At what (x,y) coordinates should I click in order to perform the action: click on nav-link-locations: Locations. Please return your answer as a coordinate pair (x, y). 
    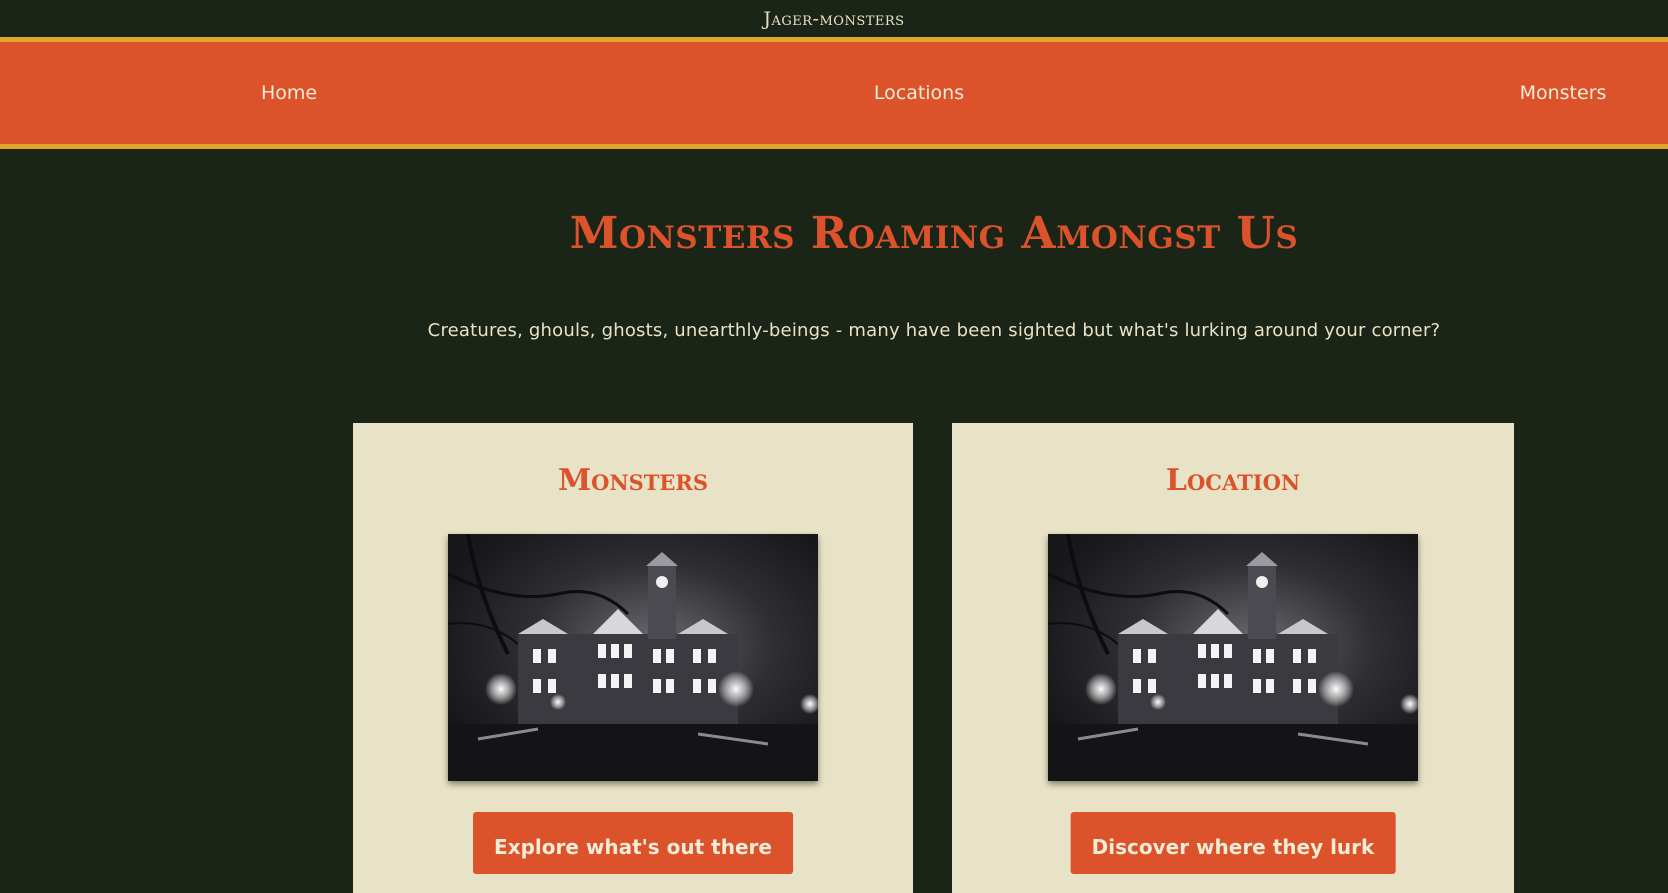
    Looking at the image, I should click on (919, 93).